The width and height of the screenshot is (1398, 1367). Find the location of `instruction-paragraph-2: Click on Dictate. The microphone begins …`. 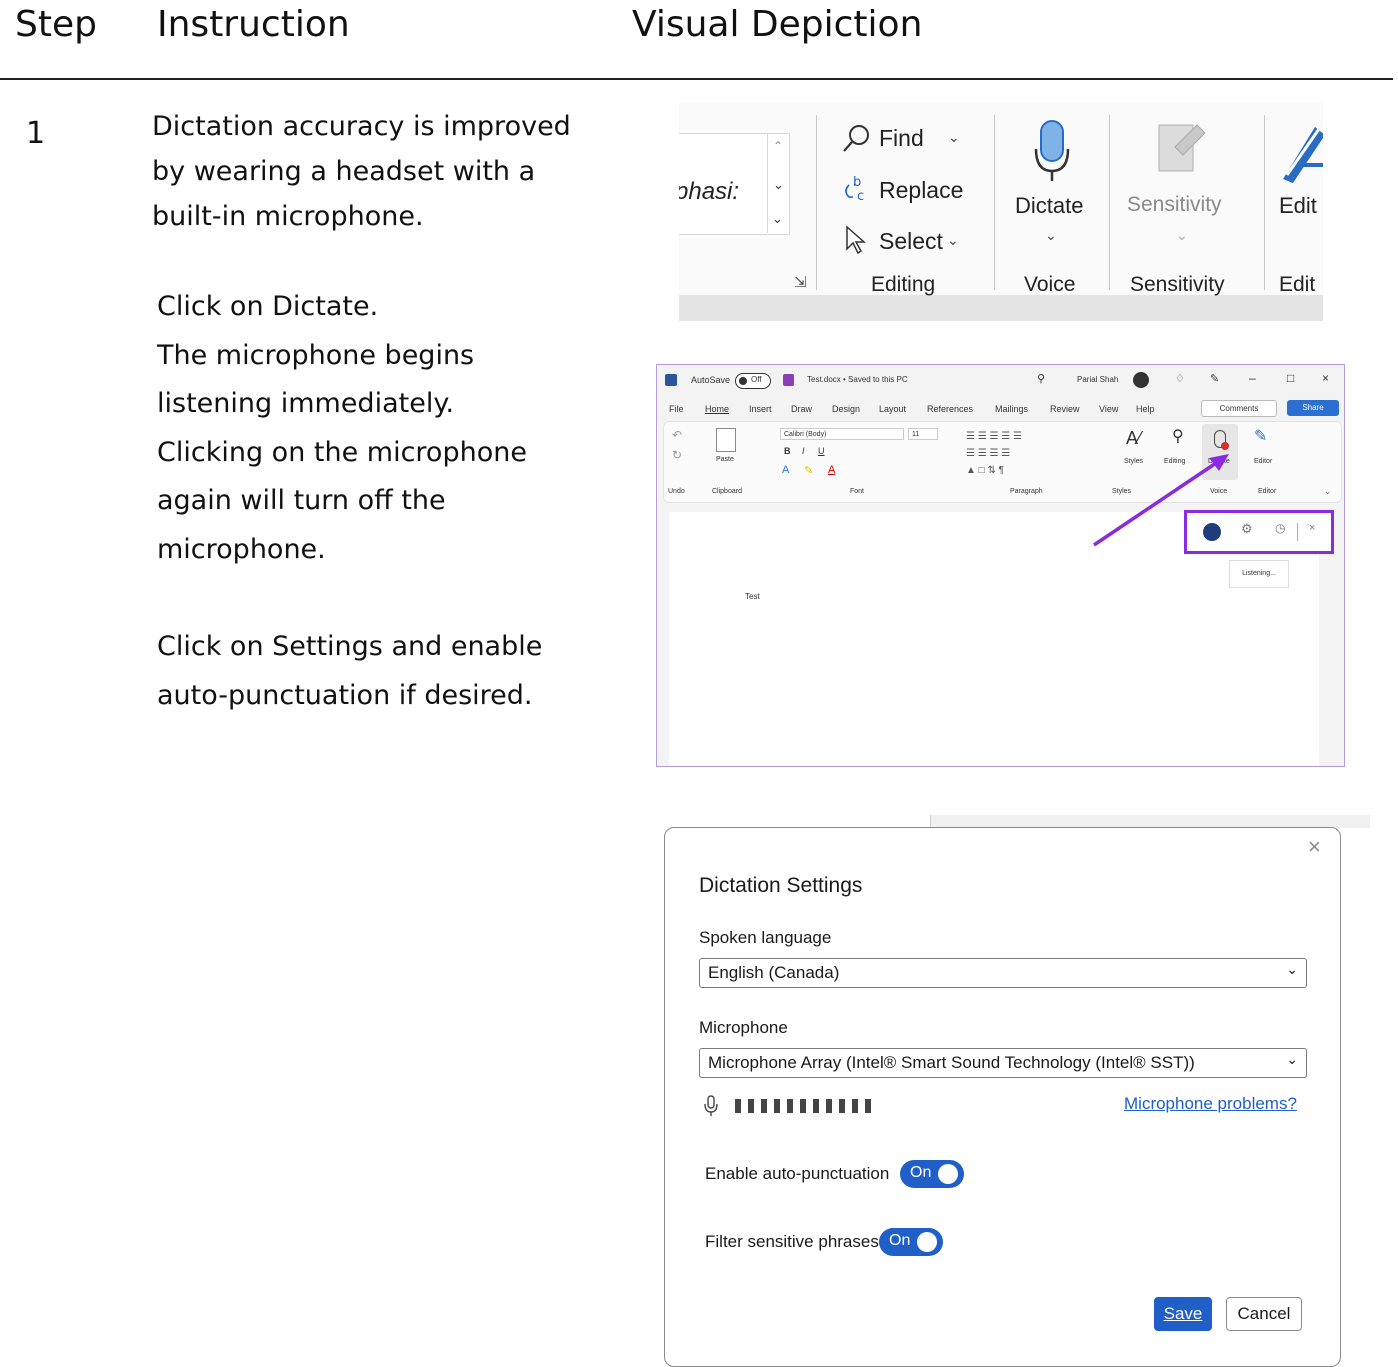

instruction-paragraph-2: Click on Dictate. The microphone begins … is located at coordinates (342, 428).